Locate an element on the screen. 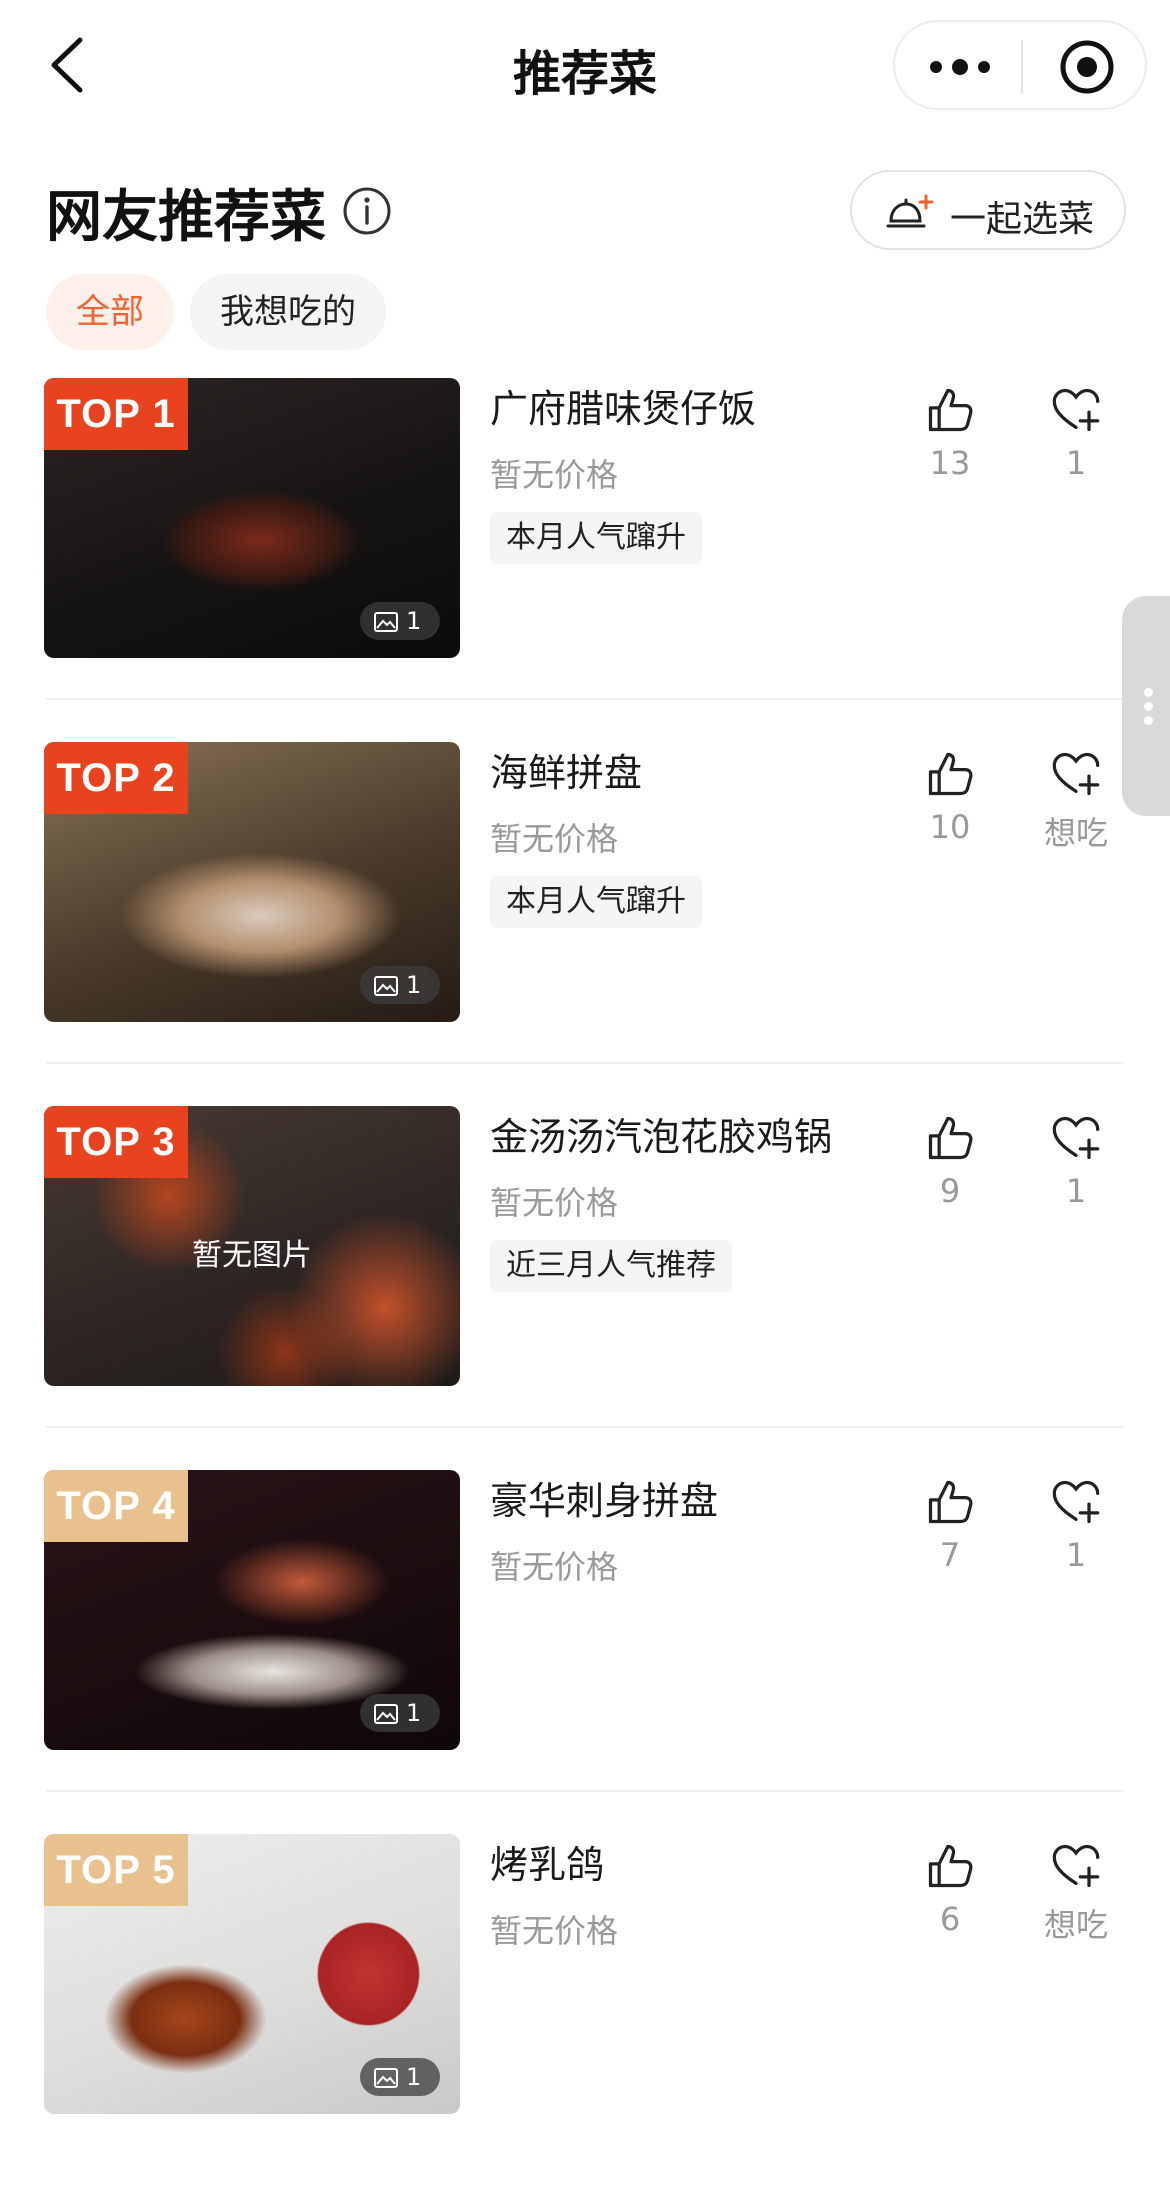  dish-cover-icon is located at coordinates (910, 211).